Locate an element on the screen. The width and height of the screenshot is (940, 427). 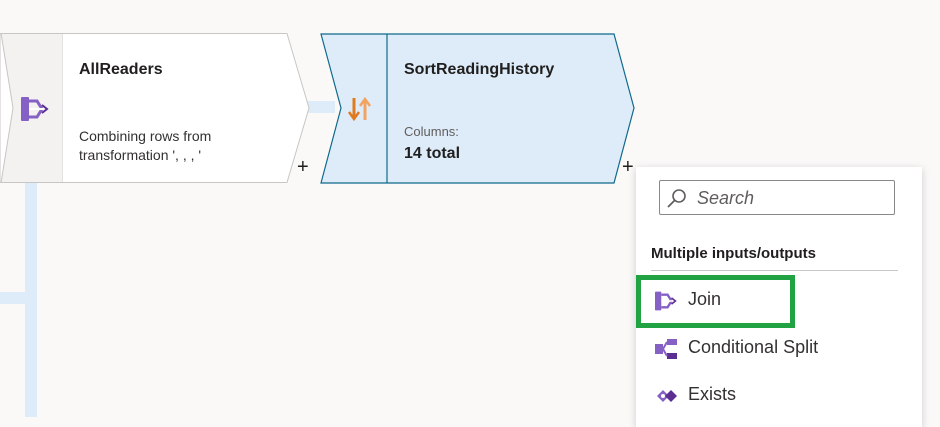
columns-label: Columns: is located at coordinates (431, 131).